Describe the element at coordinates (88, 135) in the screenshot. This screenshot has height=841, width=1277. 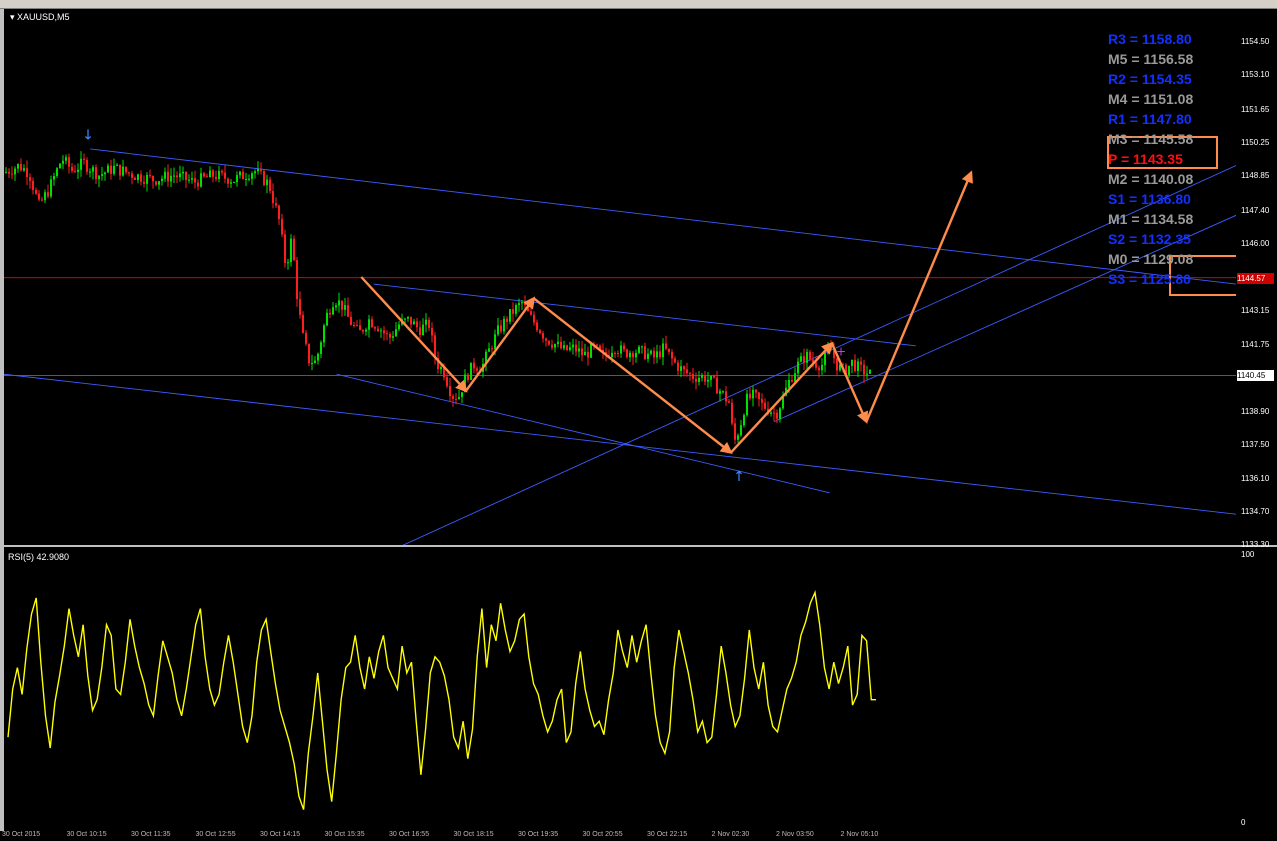
I see `fractal-down-arrow: ↓` at that location.